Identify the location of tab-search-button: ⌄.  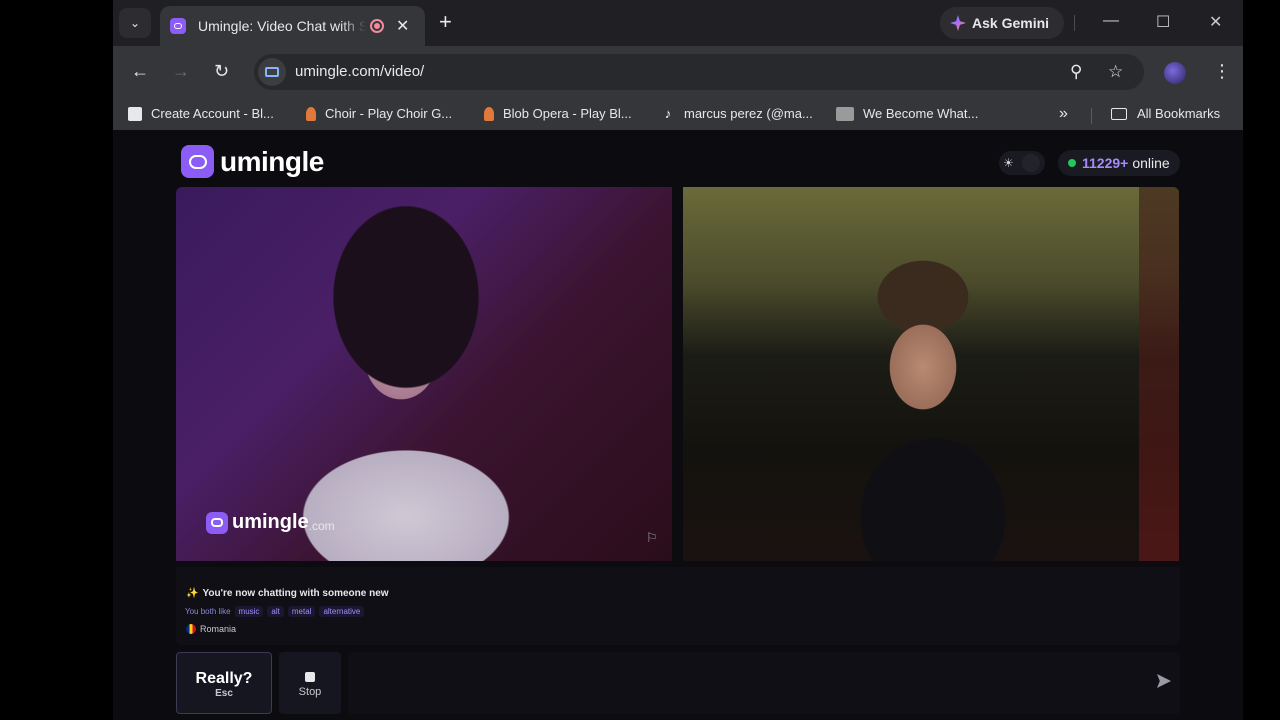
(135, 23).